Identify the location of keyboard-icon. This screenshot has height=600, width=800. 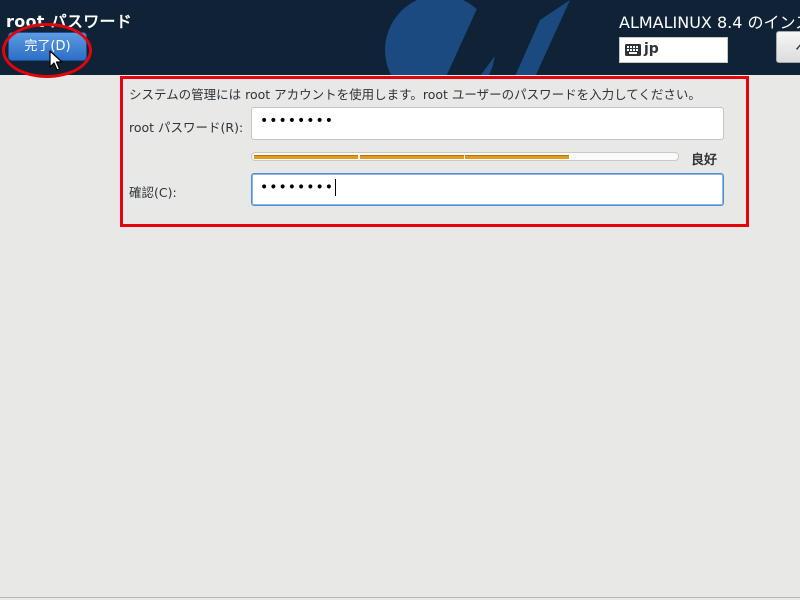
(633, 50).